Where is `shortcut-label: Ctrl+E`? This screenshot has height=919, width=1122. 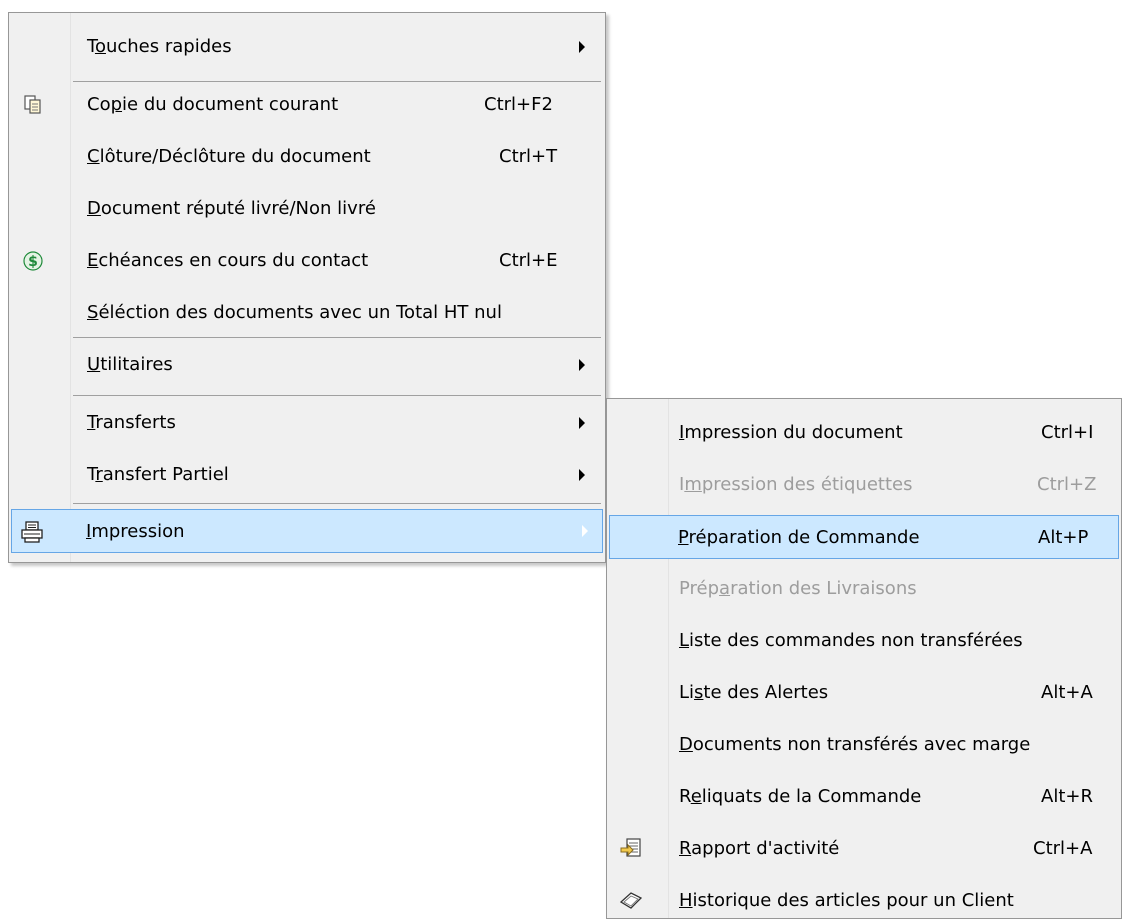 shortcut-label: Ctrl+E is located at coordinates (528, 260).